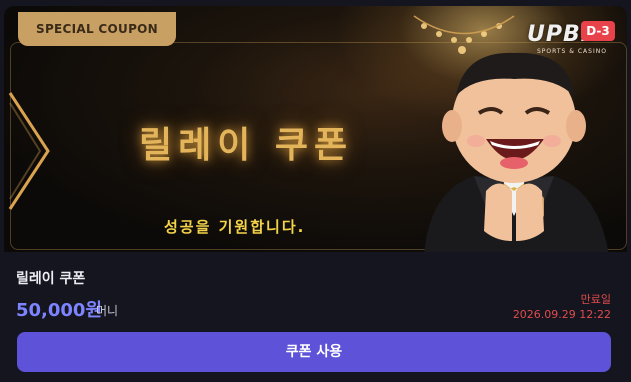 The image size is (631, 382). I want to click on coupon-name: 릴레이 쿠폰, so click(51, 279).